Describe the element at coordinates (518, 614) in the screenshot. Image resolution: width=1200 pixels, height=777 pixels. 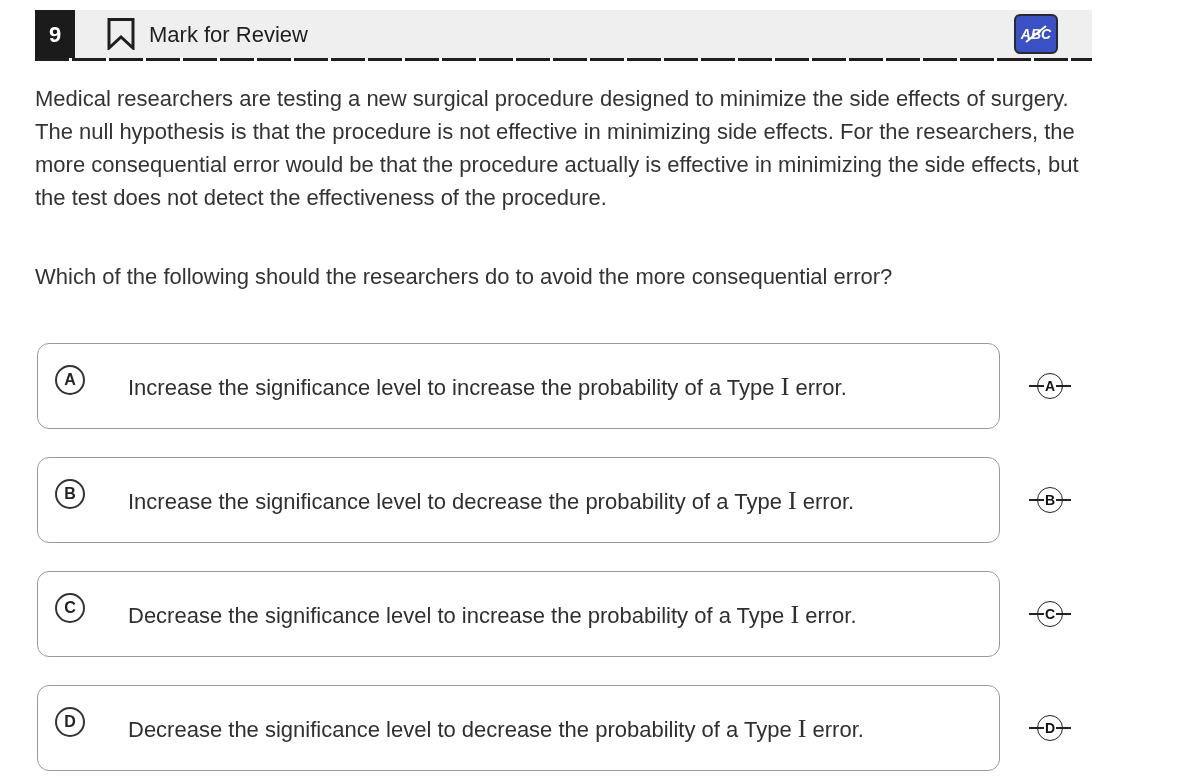
I see `answer-choice: C Decrease the significance level to increase the probability of a Type I error.` at that location.